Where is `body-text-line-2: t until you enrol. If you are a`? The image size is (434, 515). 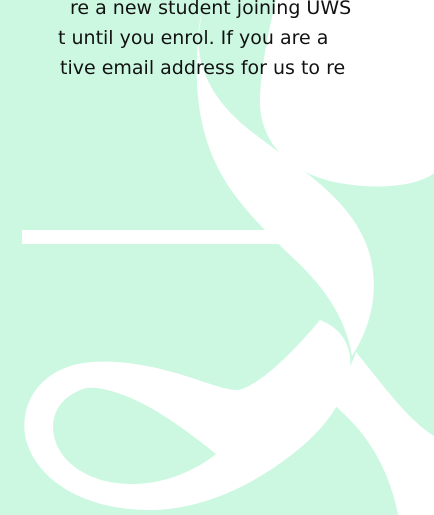 body-text-line-2: t until you enrol. If you are a is located at coordinates (193, 38).